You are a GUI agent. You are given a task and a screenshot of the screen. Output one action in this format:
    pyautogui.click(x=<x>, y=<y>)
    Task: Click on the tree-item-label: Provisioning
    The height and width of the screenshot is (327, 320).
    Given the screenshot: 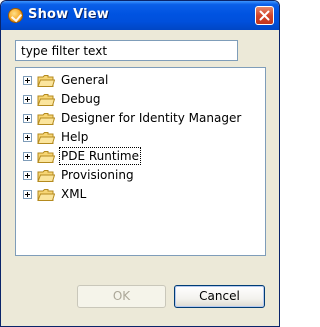 What is the action you would take?
    pyautogui.click(x=97, y=175)
    